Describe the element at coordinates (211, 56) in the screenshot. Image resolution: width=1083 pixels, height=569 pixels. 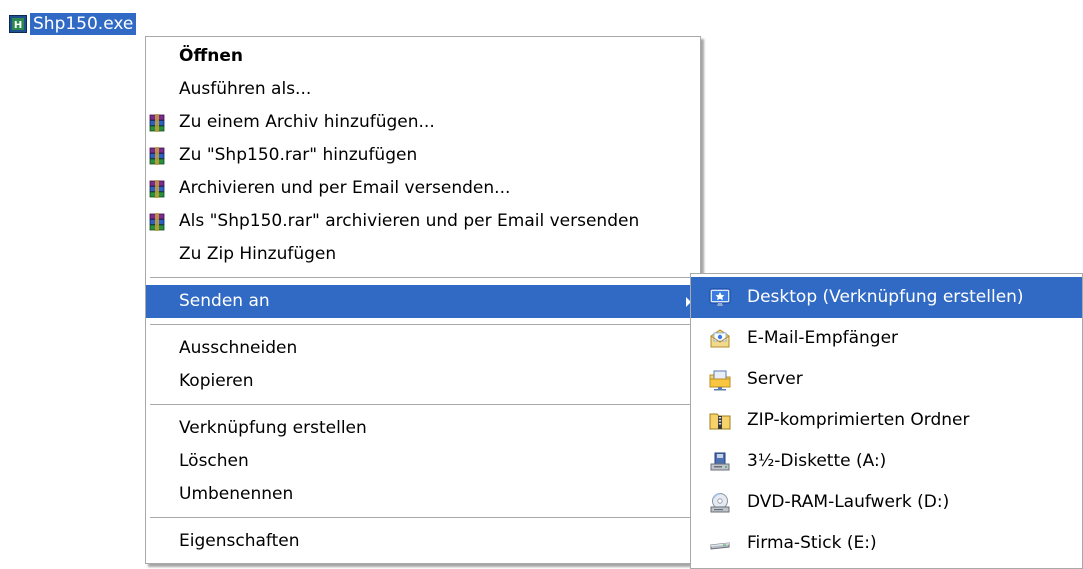
I see `menu-item-label: Öffnen` at that location.